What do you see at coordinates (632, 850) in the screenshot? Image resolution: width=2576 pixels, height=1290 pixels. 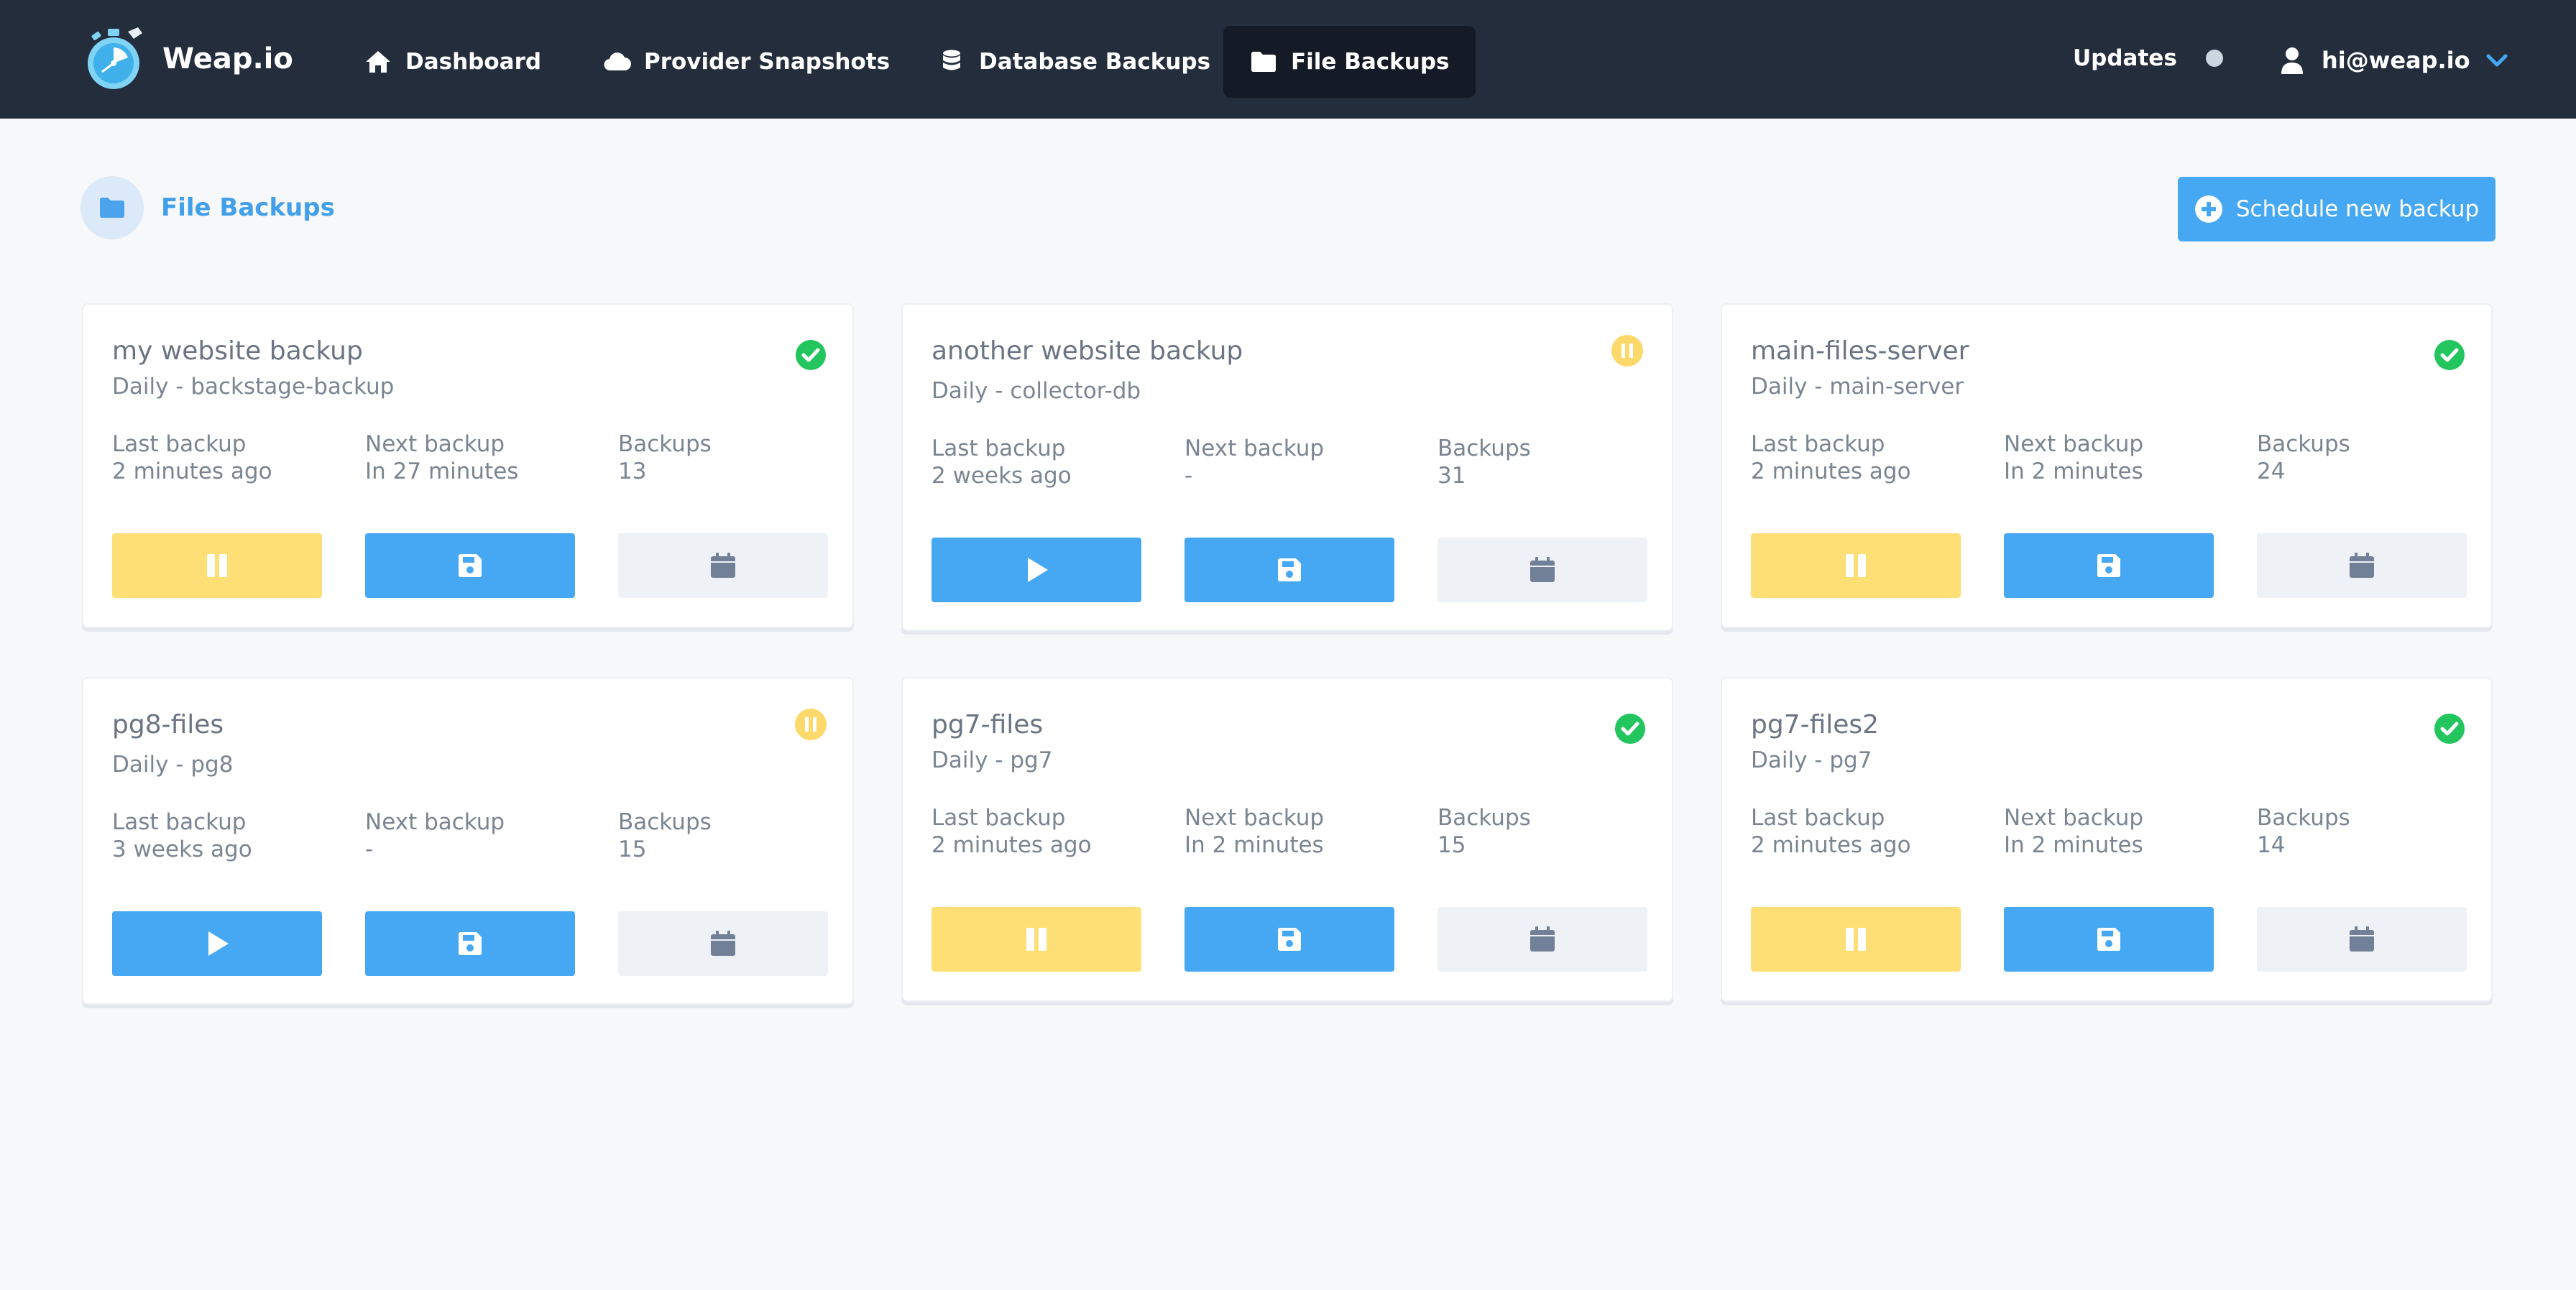 I see `backups-count-value: 15` at bounding box center [632, 850].